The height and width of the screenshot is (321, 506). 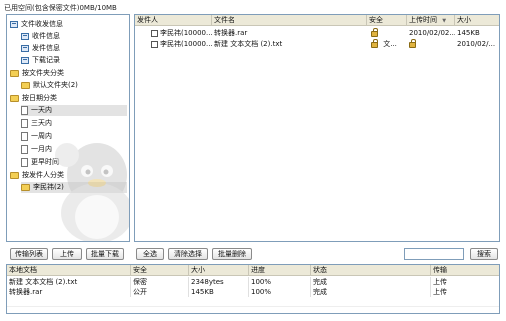 I want to click on upload-button: 上传, so click(x=67, y=254).